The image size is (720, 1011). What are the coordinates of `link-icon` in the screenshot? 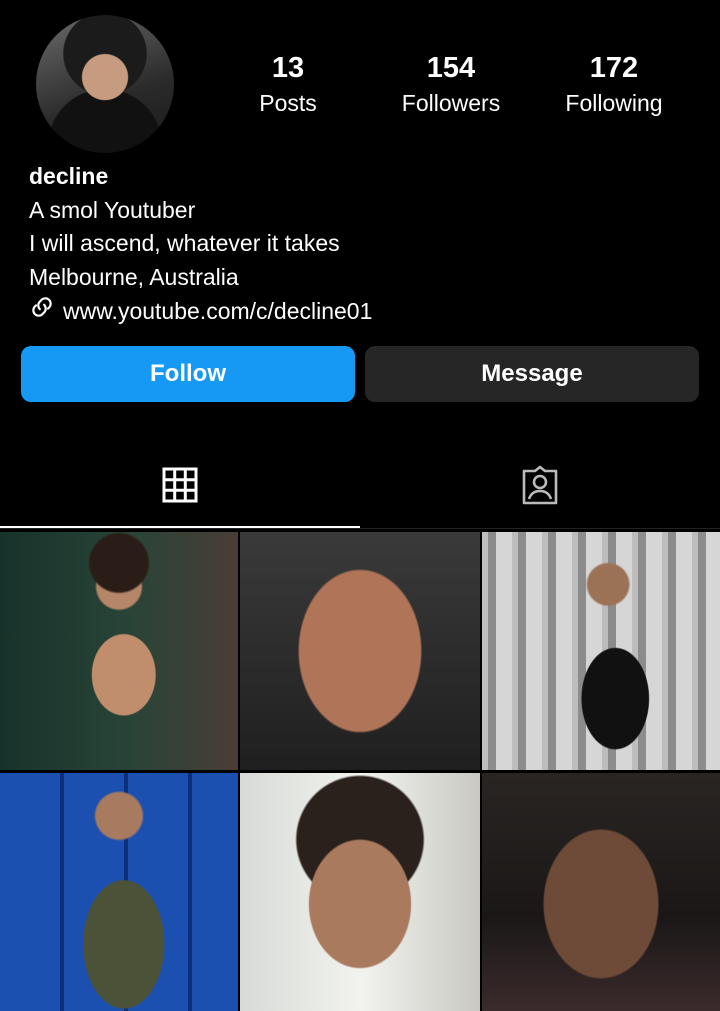 It's located at (42, 312).